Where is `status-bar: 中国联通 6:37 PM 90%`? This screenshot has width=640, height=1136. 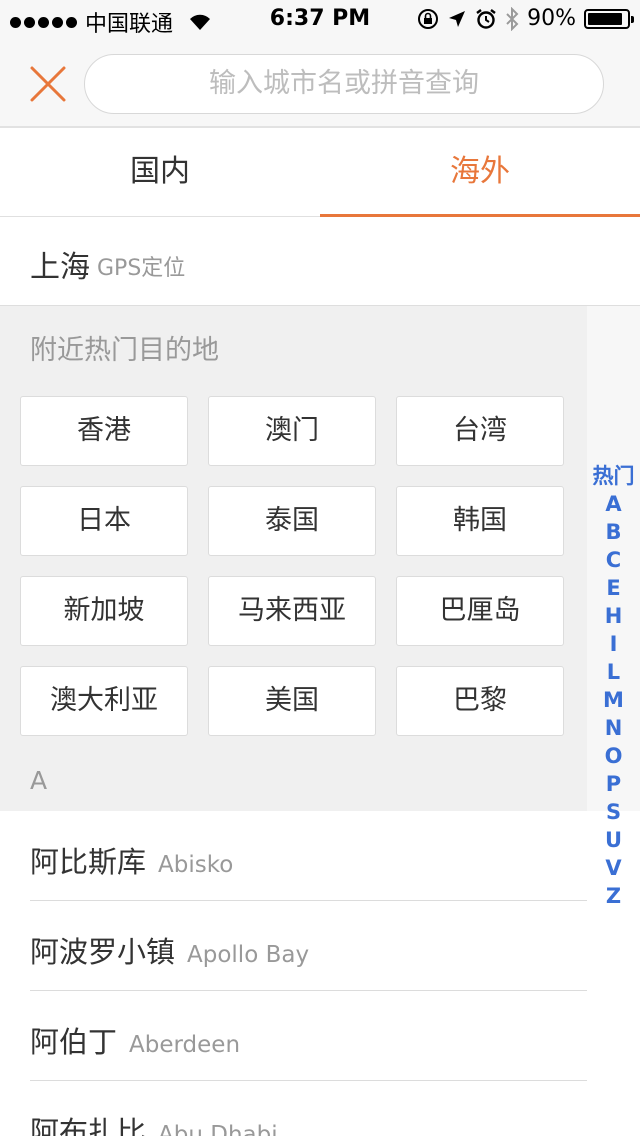
status-bar: 中国联通 6:37 PM 90% is located at coordinates (320, 20).